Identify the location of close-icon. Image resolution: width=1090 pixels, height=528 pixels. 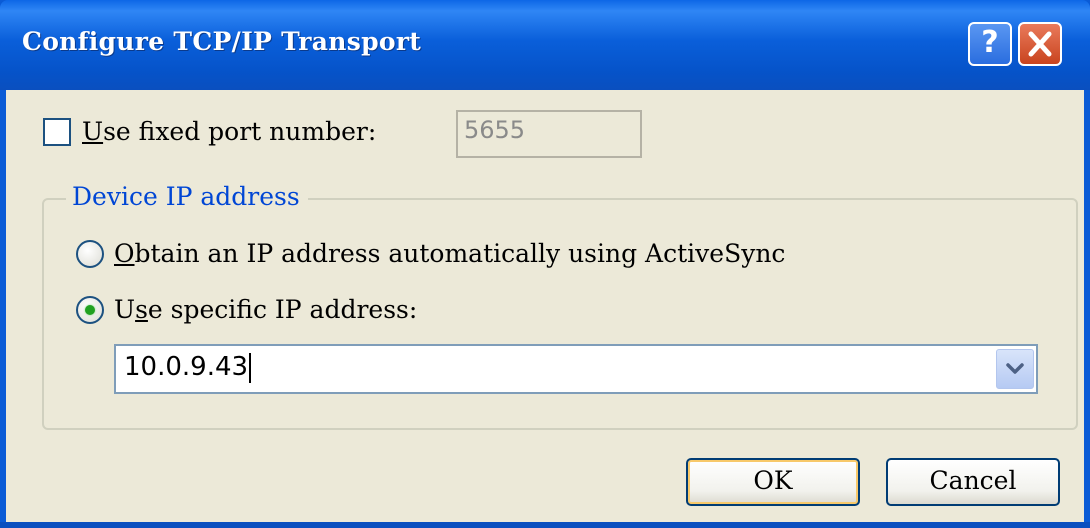
(1040, 44).